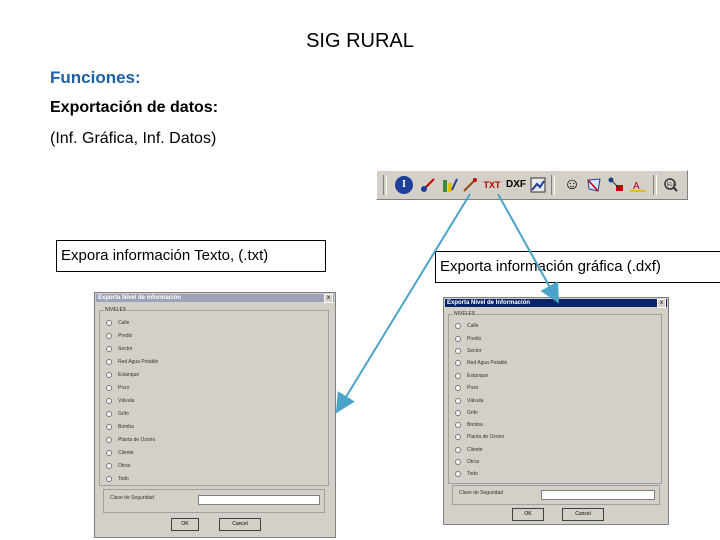  What do you see at coordinates (403, 303) in the screenshot?
I see `txt-arrow` at bounding box center [403, 303].